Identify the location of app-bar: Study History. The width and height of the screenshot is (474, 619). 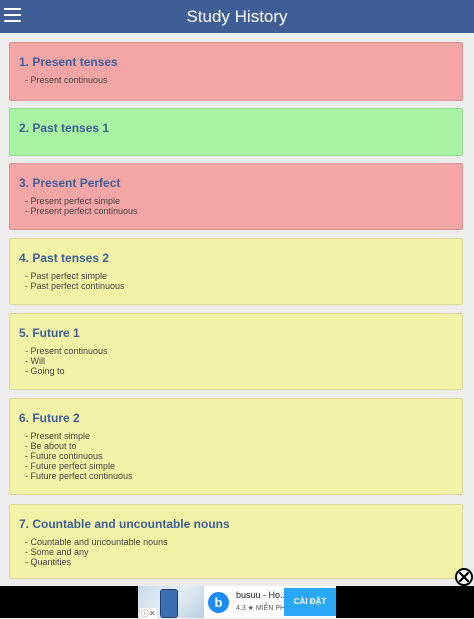
(237, 16).